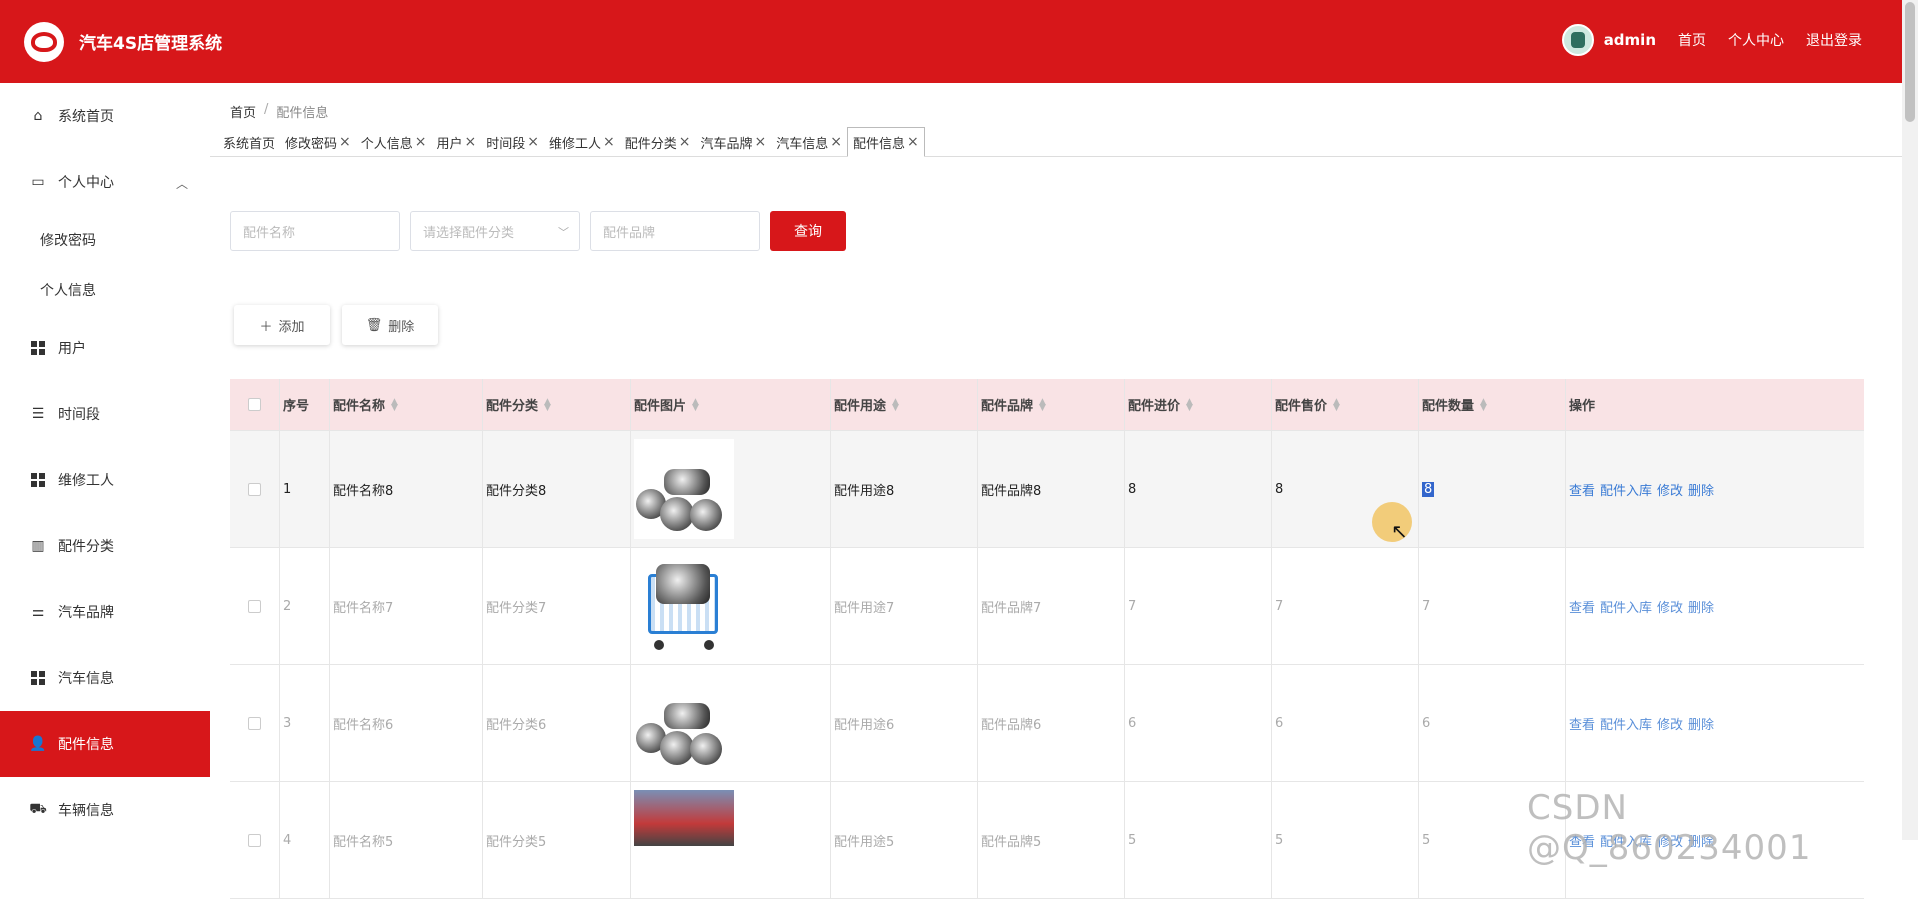 The height and width of the screenshot is (899, 1918). What do you see at coordinates (808, 231) in the screenshot?
I see `query-button: 查询` at bounding box center [808, 231].